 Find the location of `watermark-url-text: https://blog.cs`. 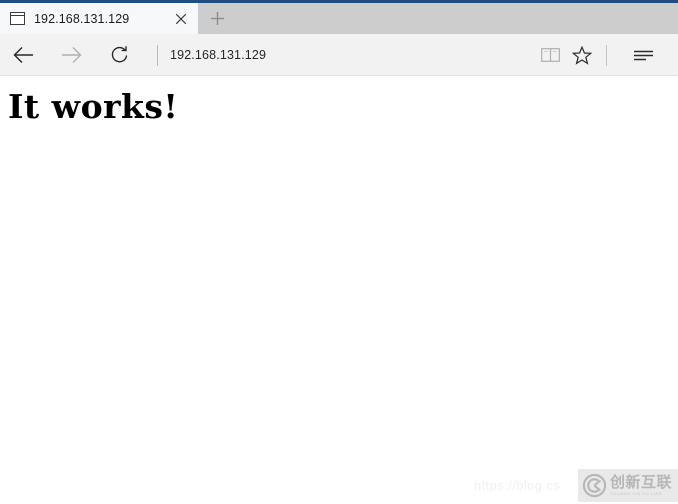

watermark-url-text: https://blog.cs is located at coordinates (517, 485).